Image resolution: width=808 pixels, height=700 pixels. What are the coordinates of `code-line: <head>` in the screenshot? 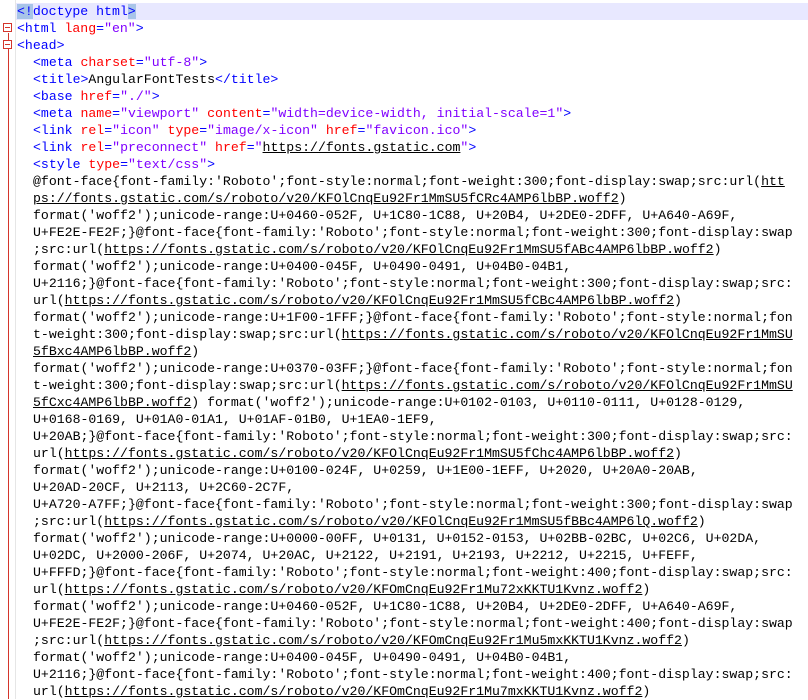 It's located at (412, 45).